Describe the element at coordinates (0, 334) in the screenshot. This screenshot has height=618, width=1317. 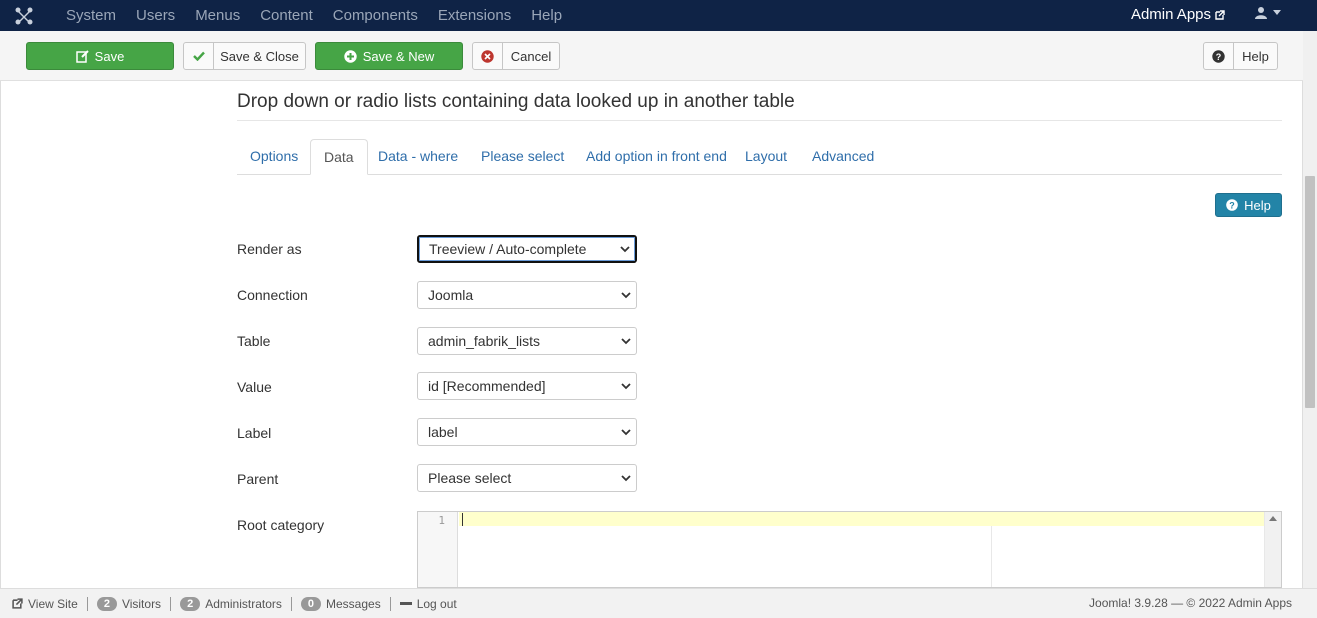
I see `content-left-border` at that location.